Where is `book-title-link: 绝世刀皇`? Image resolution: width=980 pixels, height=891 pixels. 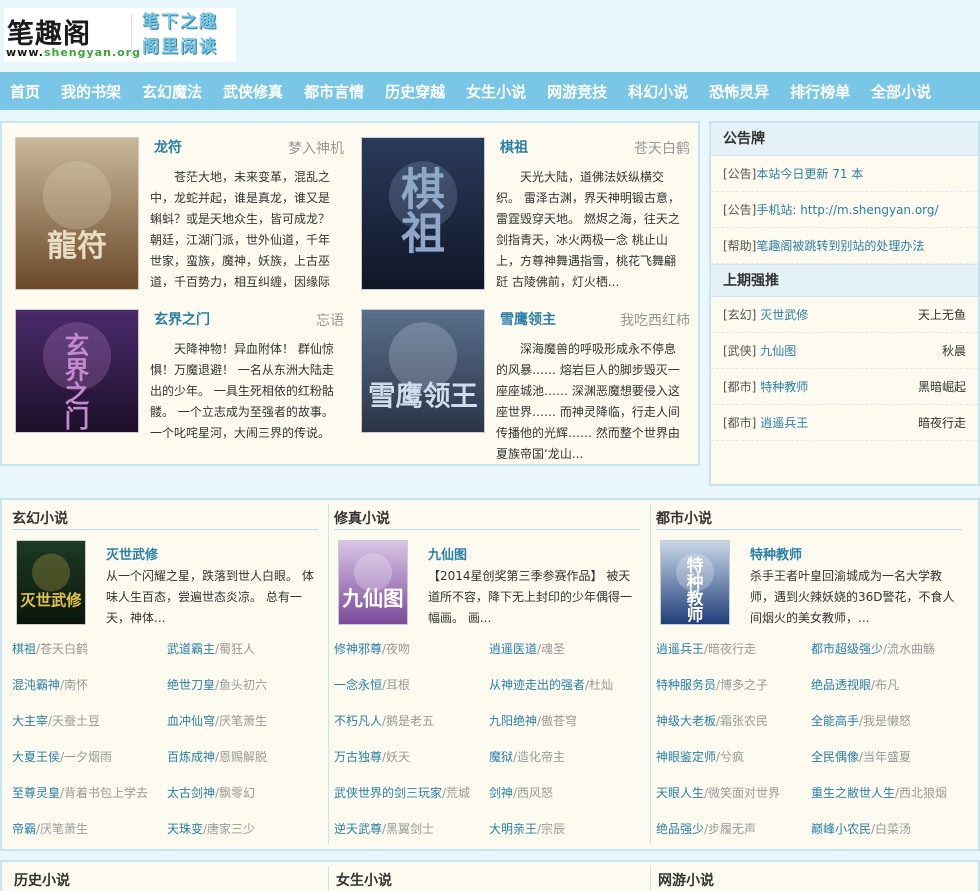
book-title-link: 绝世刀皇 is located at coordinates (191, 685).